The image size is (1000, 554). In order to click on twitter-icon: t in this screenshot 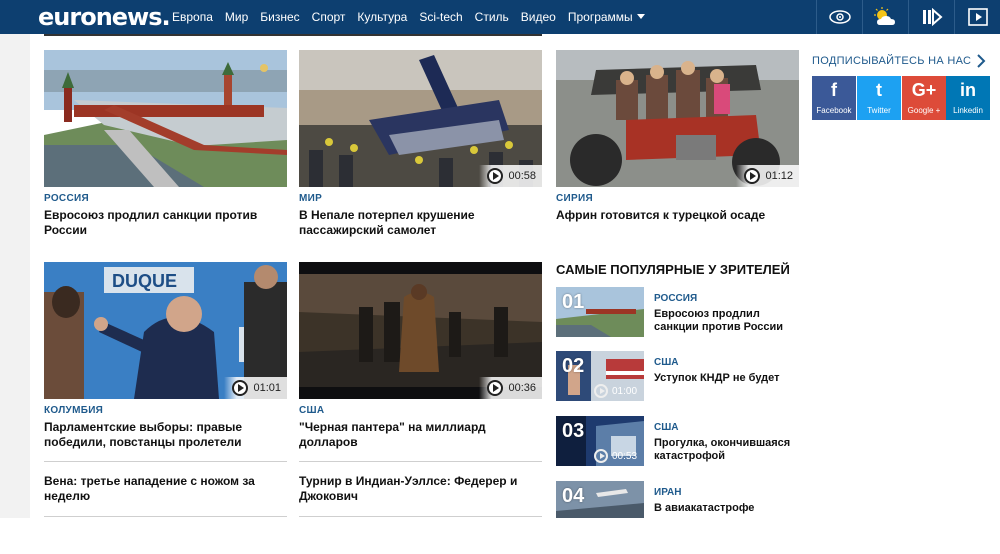, I will do `click(879, 90)`.